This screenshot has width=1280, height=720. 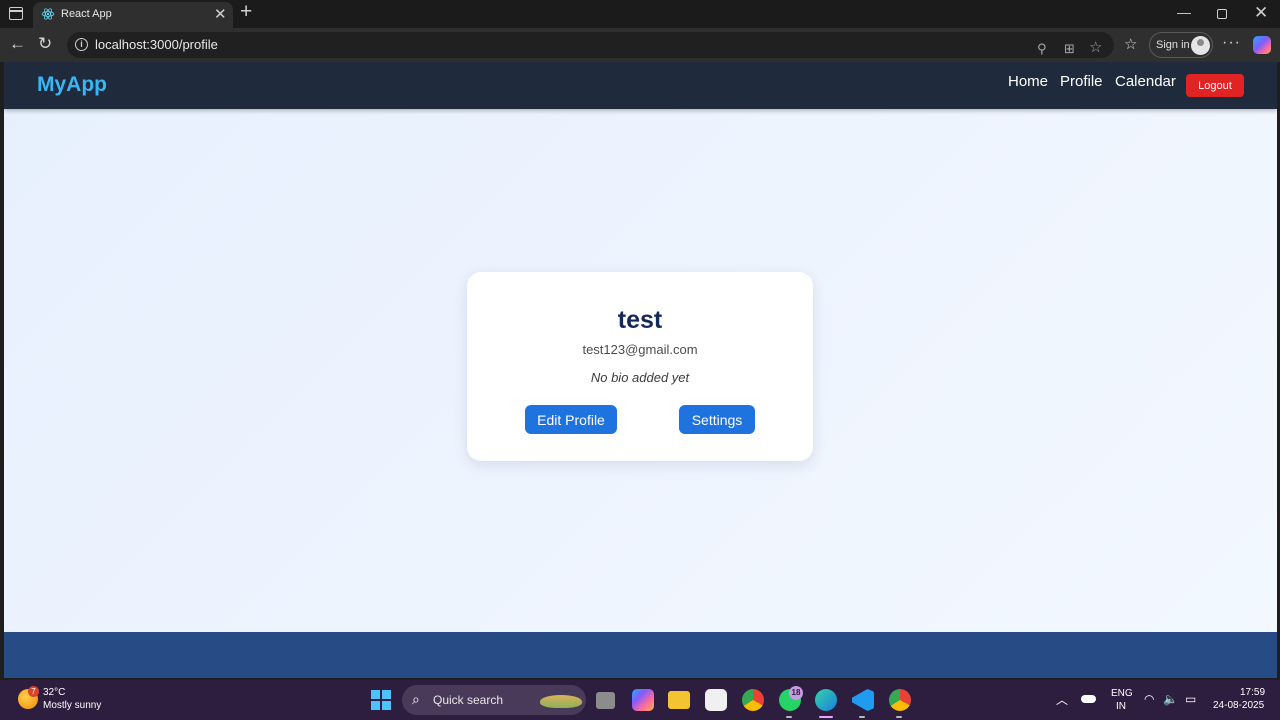 What do you see at coordinates (1130, 44) in the screenshot?
I see `favorites-icon: ☆` at bounding box center [1130, 44].